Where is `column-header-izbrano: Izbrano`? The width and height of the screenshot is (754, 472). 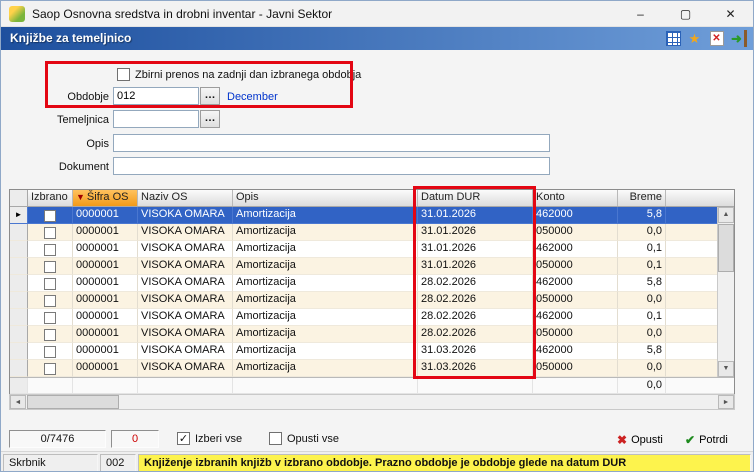 column-header-izbrano: Izbrano is located at coordinates (50, 198).